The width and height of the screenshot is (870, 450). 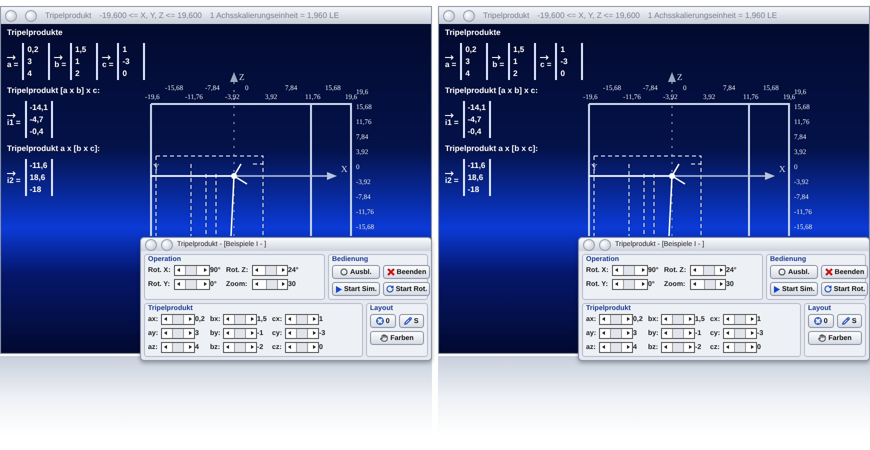 What do you see at coordinates (452, 122) in the screenshot?
I see `vector-name: i1 =` at bounding box center [452, 122].